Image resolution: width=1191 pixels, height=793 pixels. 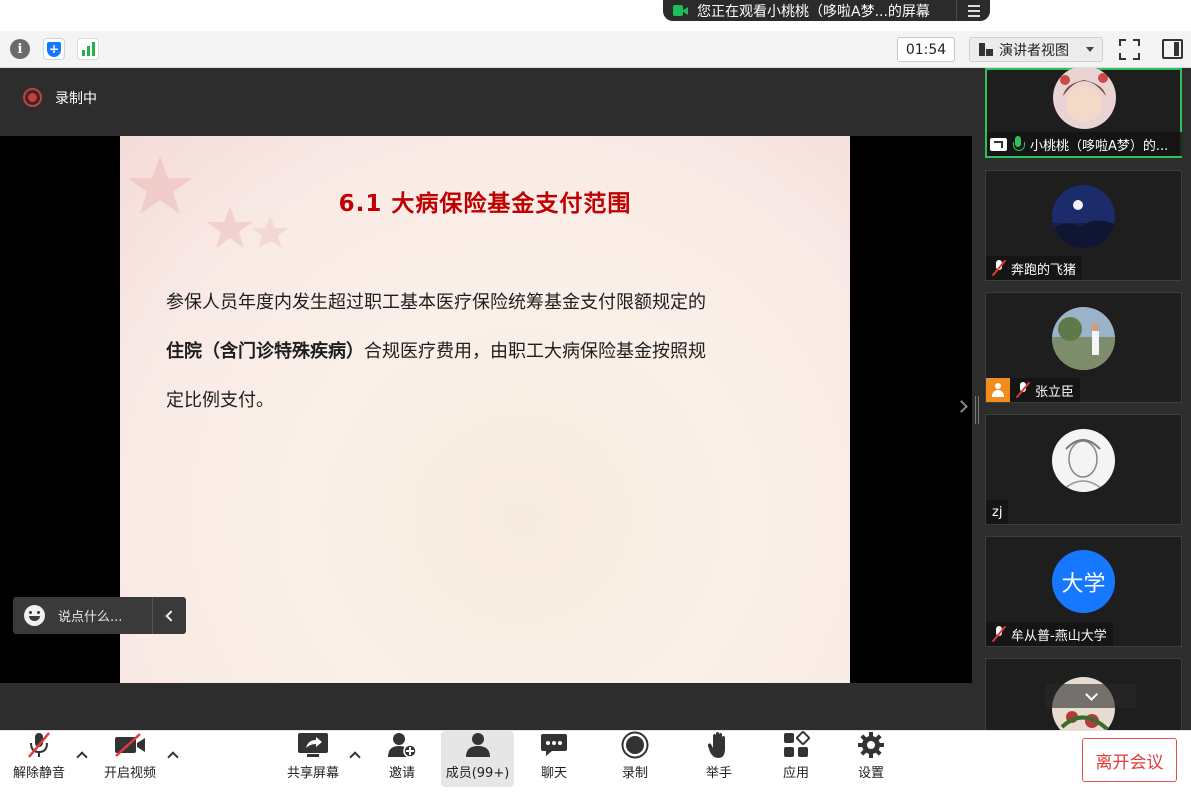 I want to click on video-options-caret, so click(x=173, y=757).